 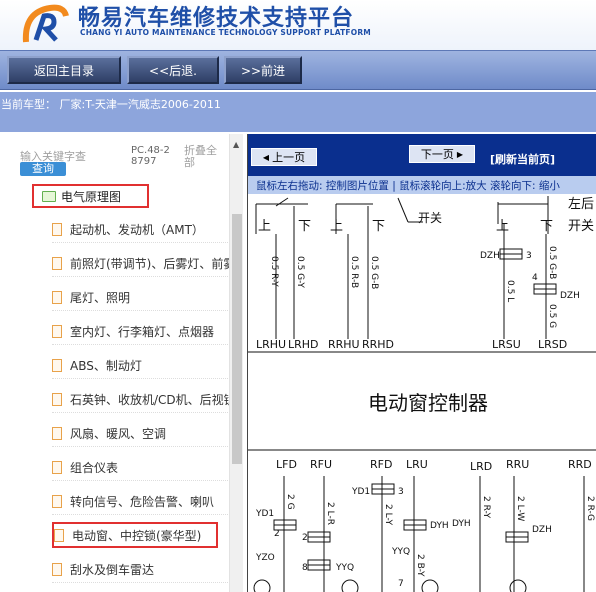 I want to click on current-vehicle: 当前车型： 厂家:T-天津一汽威志2006-2011, so click(x=298, y=112).